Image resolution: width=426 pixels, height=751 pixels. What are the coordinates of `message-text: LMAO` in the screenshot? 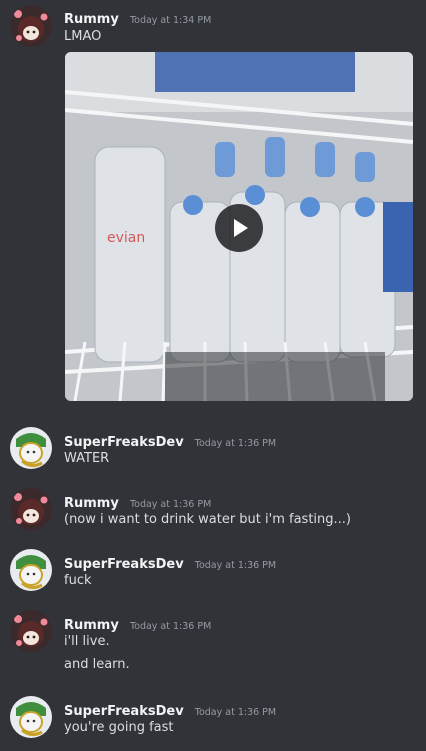 It's located at (83, 36).